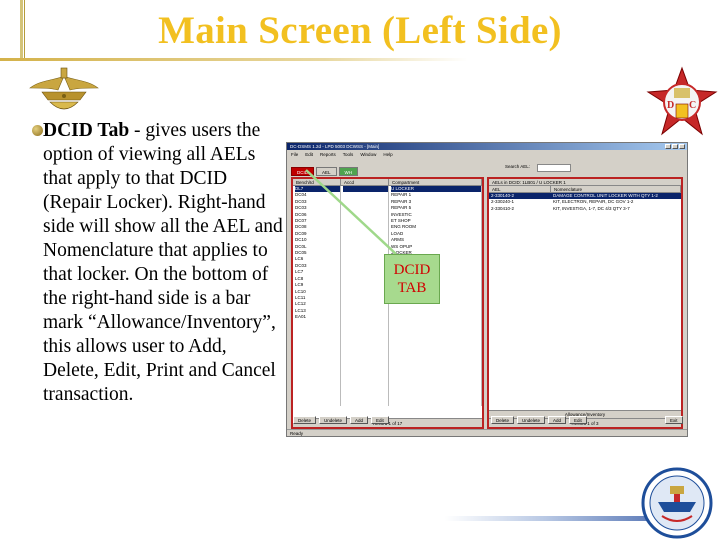  What do you see at coordinates (86, 130) in the screenshot?
I see `description-lead: DCID Tab` at bounding box center [86, 130].